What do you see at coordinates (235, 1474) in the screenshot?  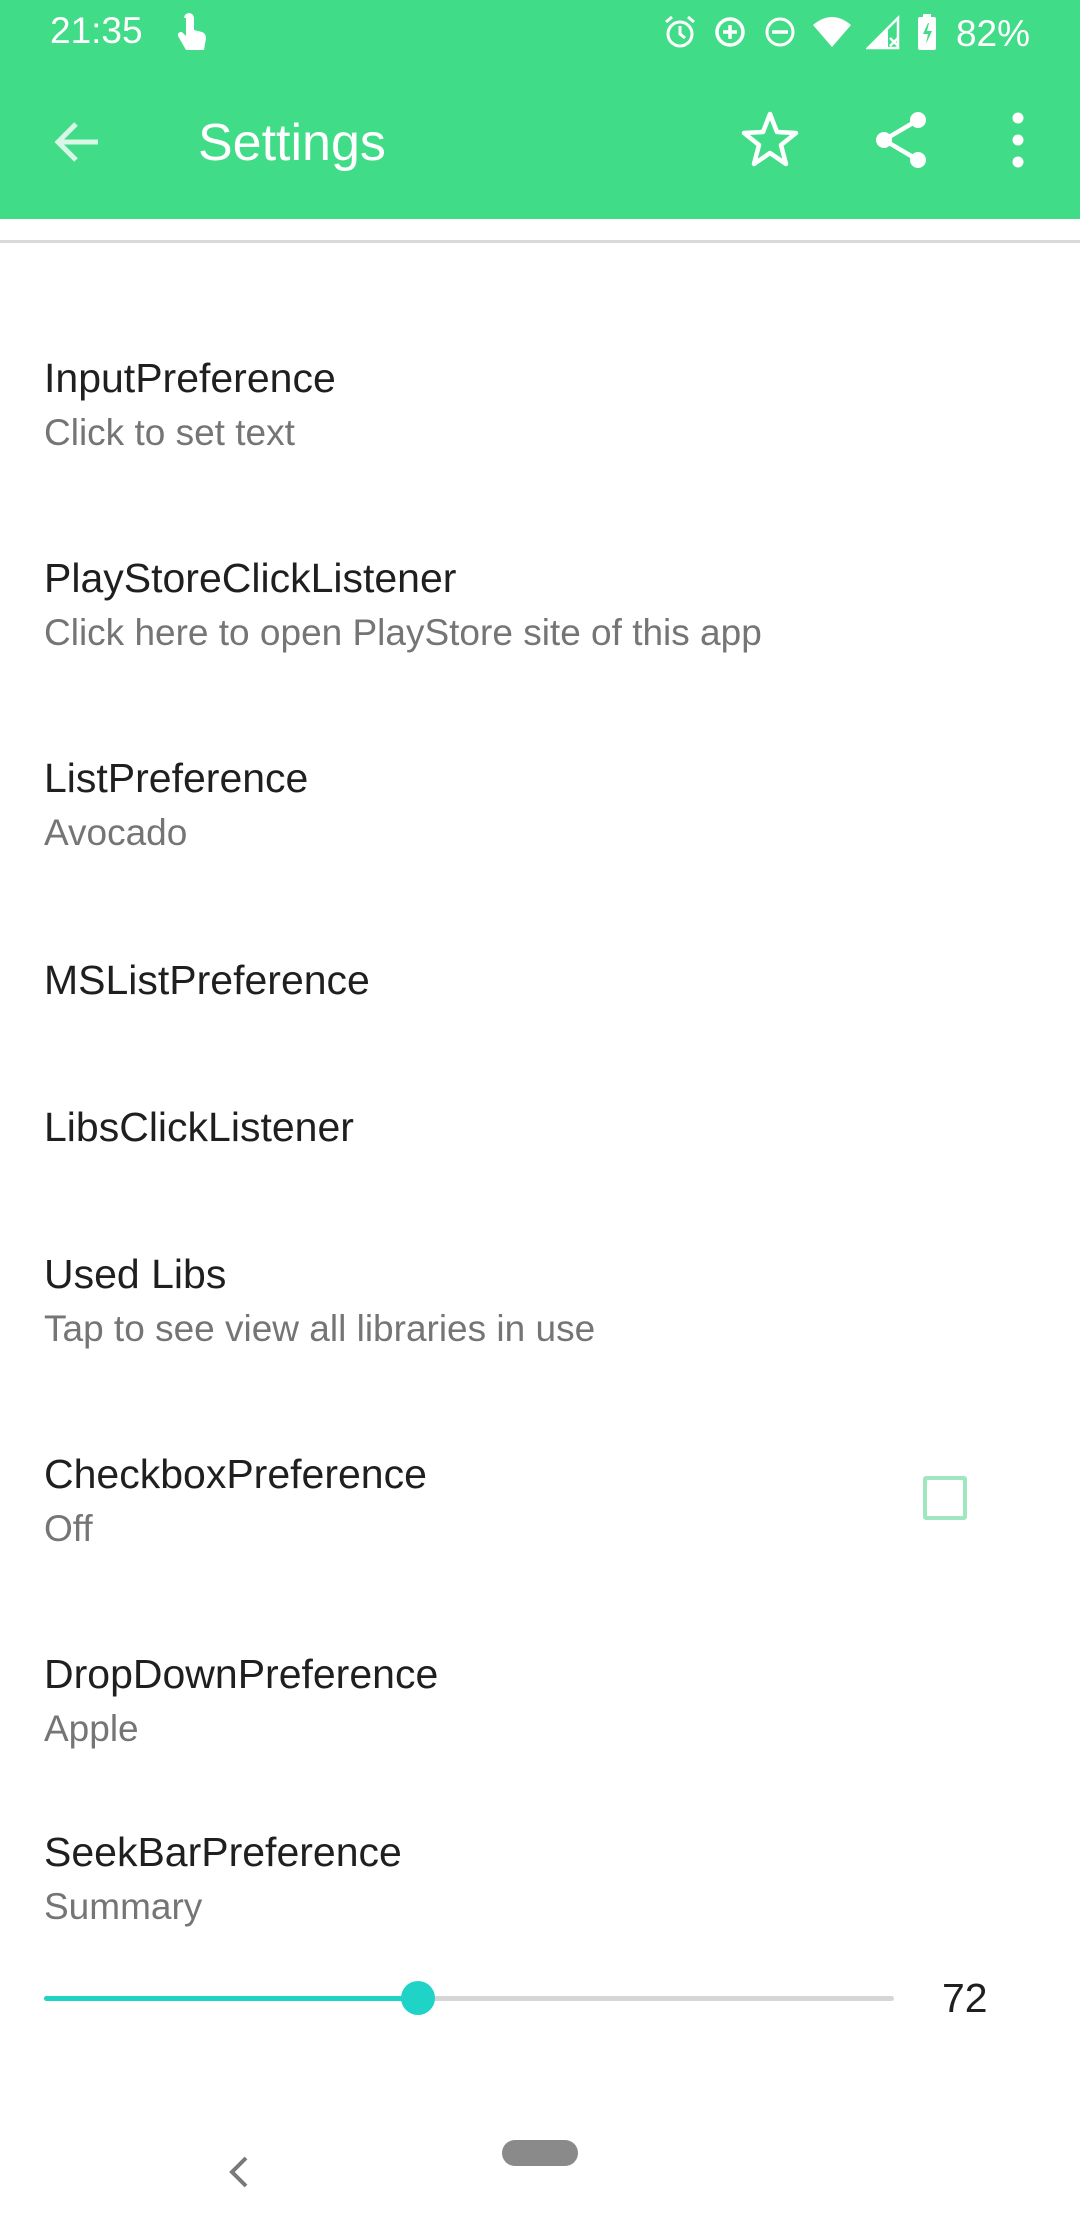 I see `pref-title: CheckboxPreference` at bounding box center [235, 1474].